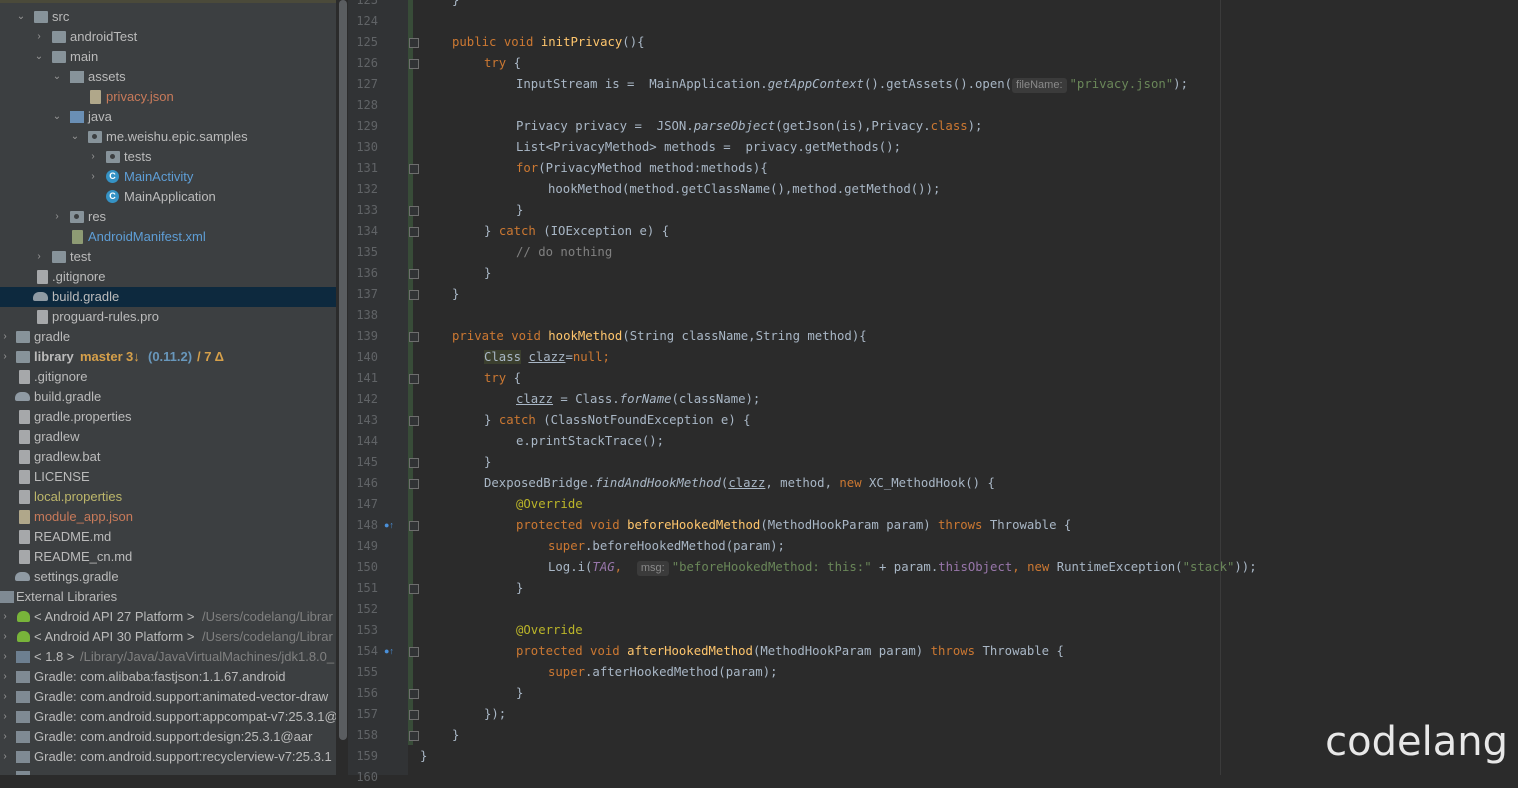 The image size is (1518, 788). What do you see at coordinates (168, 17) in the screenshot?
I see `tree-row-src: ⌄ src` at bounding box center [168, 17].